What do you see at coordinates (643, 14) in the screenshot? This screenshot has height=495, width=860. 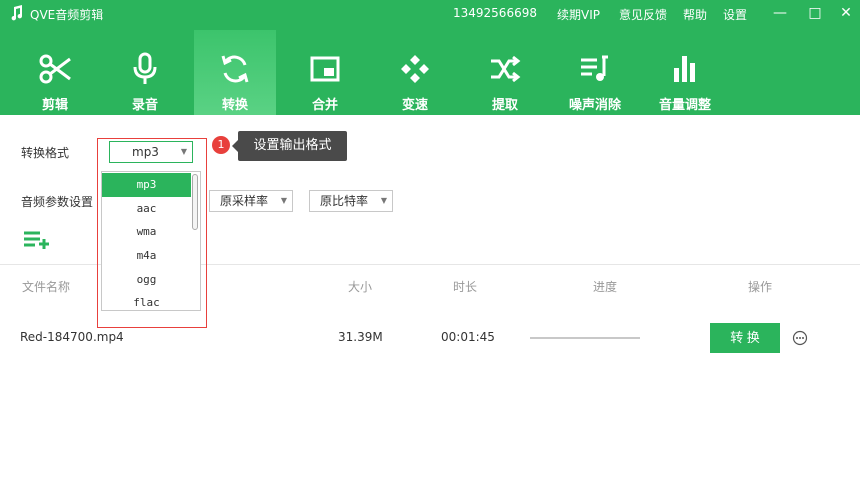 I see `feedback-link: 意见反馈` at bounding box center [643, 14].